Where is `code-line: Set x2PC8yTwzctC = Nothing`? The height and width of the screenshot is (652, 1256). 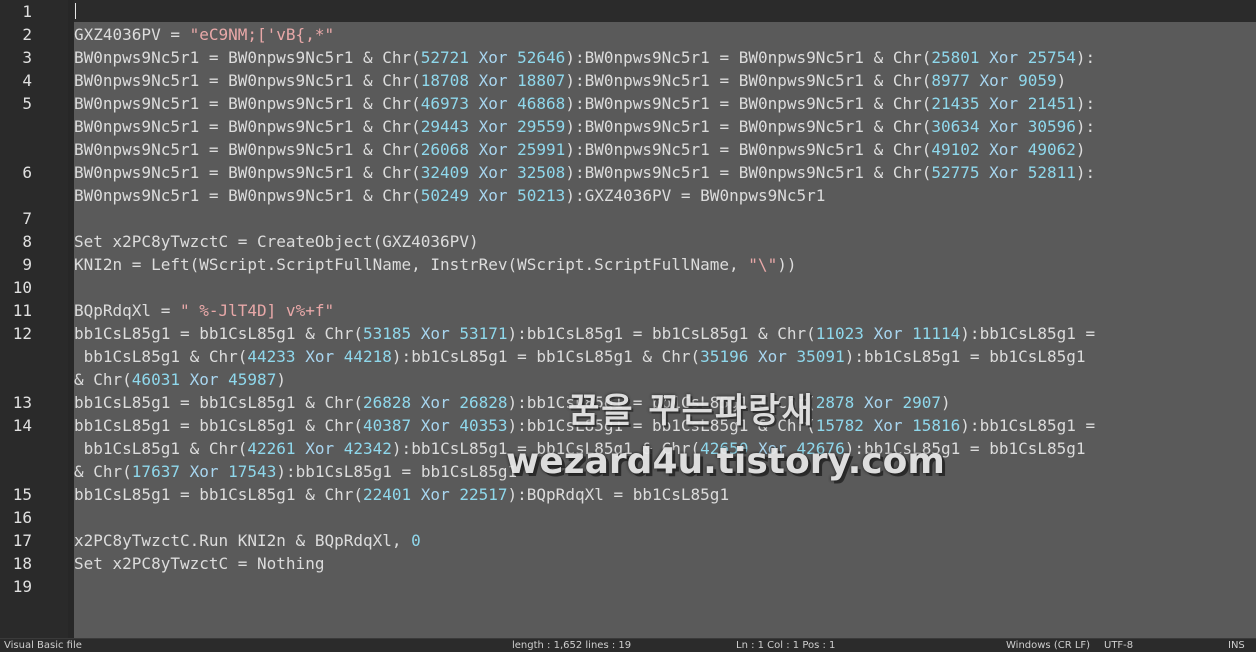
code-line: Set x2PC8yTwzctC = Nothing is located at coordinates (199, 563).